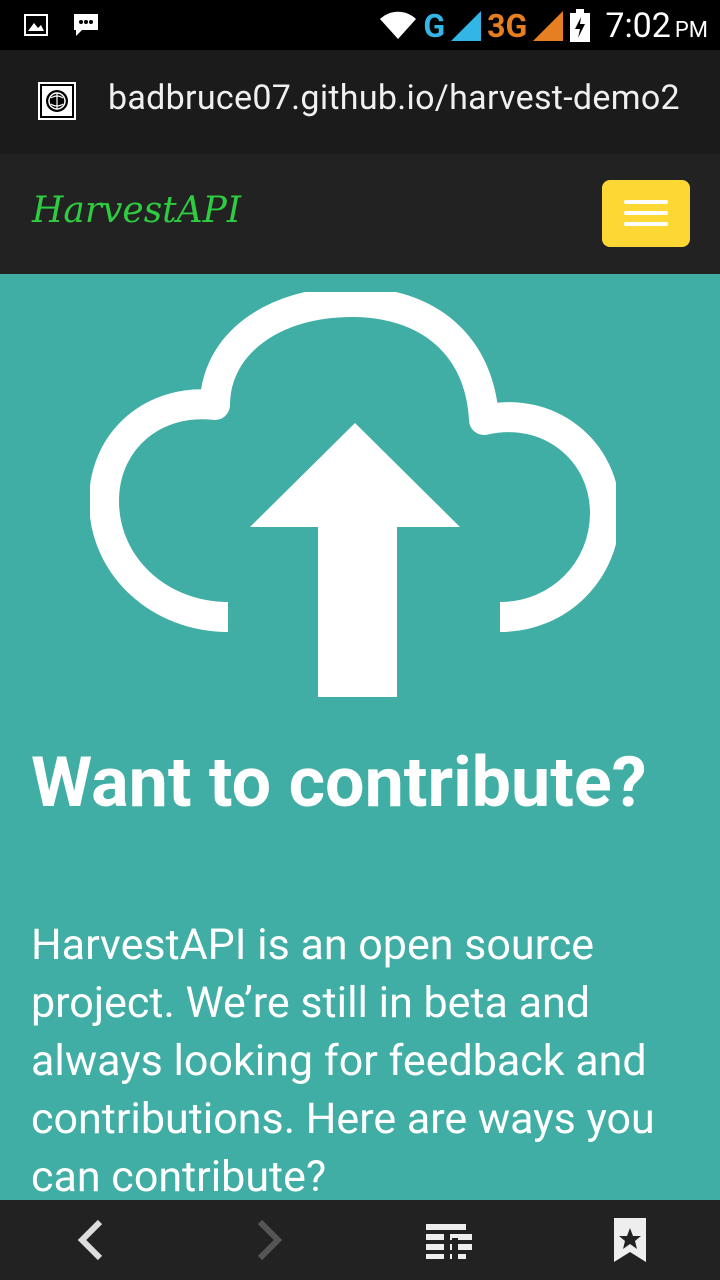 This screenshot has width=720, height=1280. What do you see at coordinates (691, 30) in the screenshot?
I see `clock-ampm: PM` at bounding box center [691, 30].